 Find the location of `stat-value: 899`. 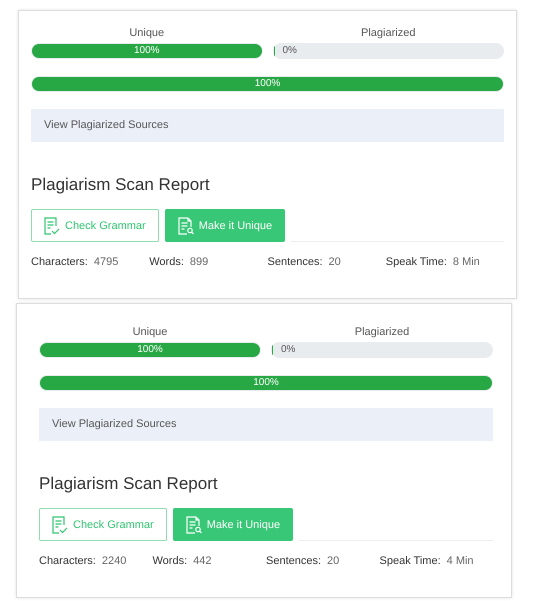

stat-value: 899 is located at coordinates (199, 262).